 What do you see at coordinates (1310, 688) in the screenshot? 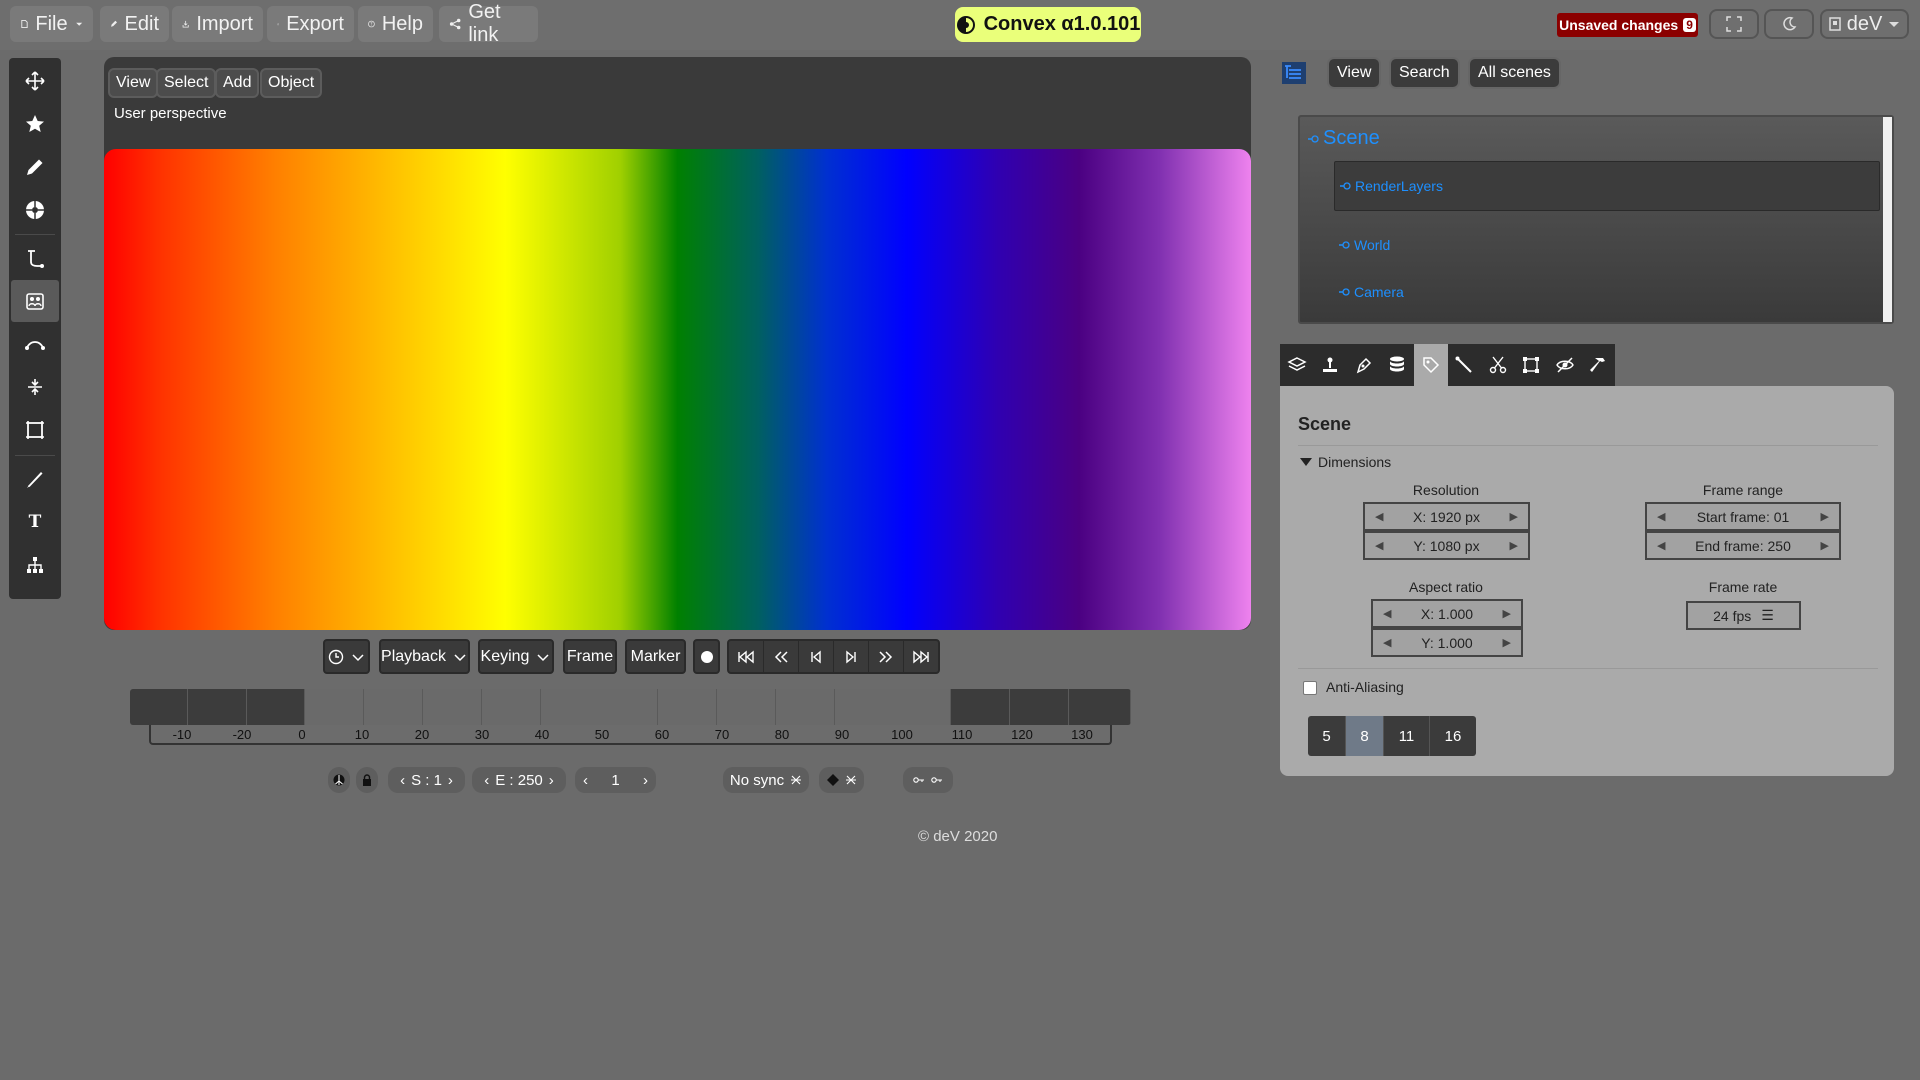
I see `antialiasing-checkbox` at bounding box center [1310, 688].